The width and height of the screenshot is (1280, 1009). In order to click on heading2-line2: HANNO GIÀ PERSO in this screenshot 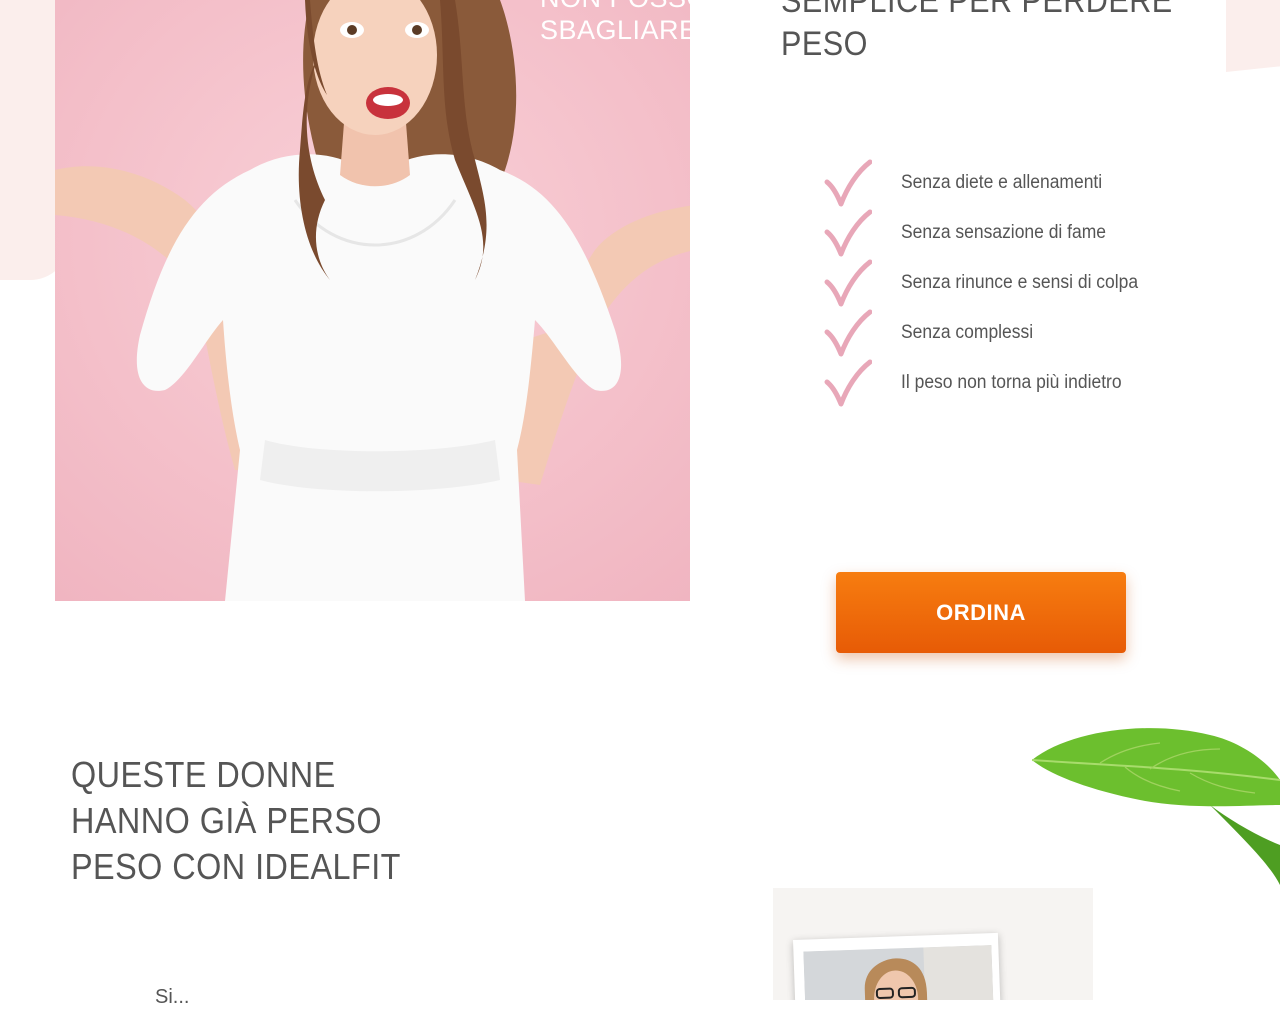, I will do `click(227, 820)`.